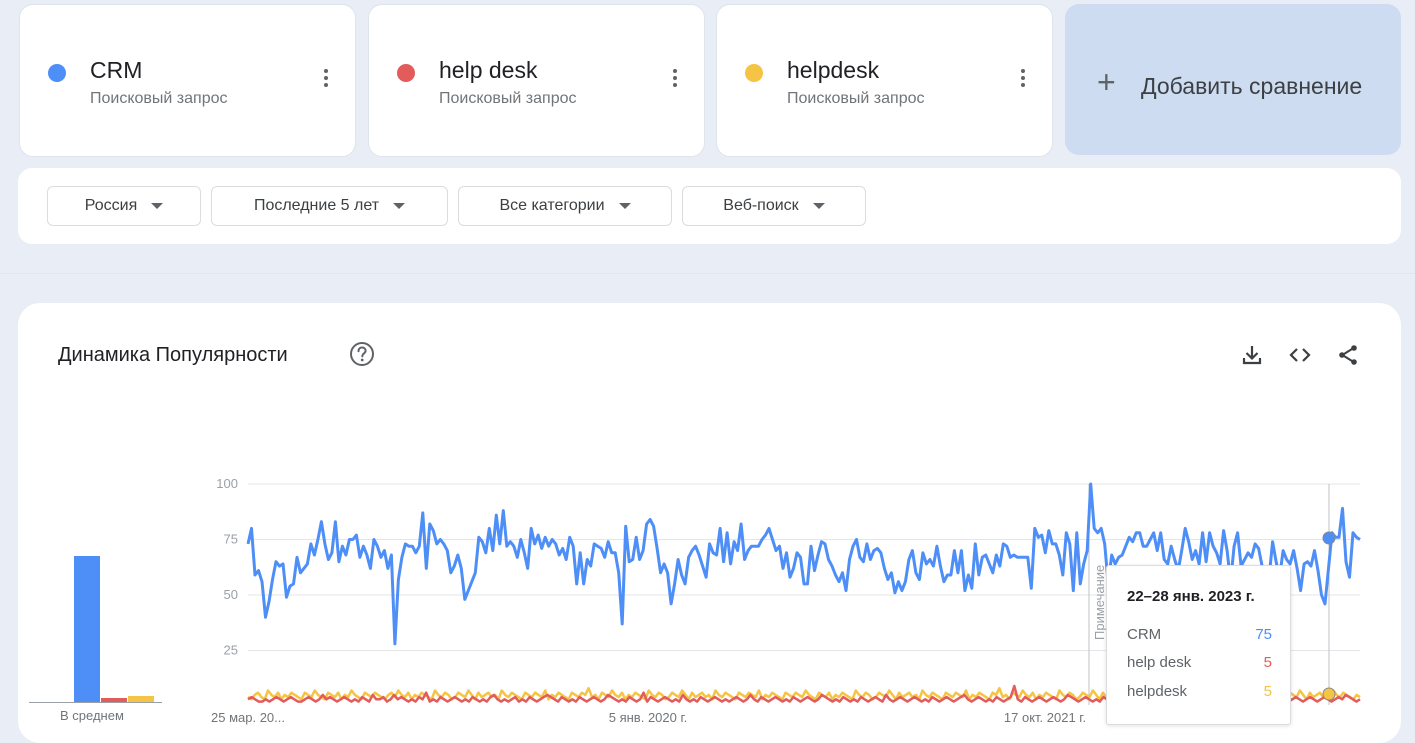  I want to click on x-tick-label: 5 янв. 2020 г., so click(648, 717).